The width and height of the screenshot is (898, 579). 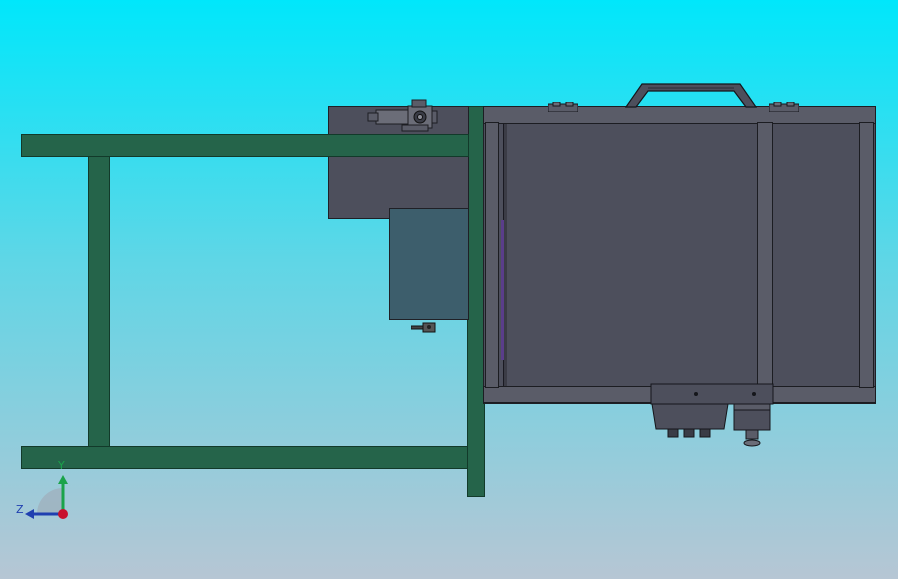 I want to click on carry-handle, so click(x=692, y=94).